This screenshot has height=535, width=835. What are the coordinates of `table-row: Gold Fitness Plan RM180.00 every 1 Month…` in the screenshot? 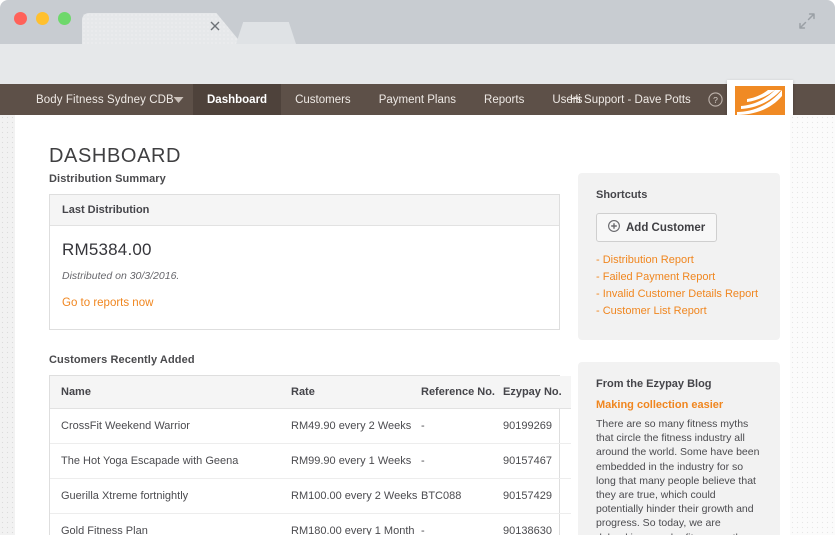 It's located at (310, 524).